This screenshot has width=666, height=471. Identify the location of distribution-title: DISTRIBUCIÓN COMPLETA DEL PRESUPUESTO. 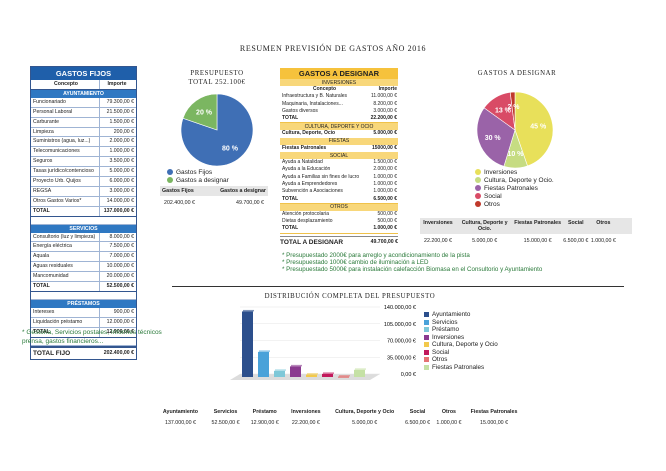
(350, 296).